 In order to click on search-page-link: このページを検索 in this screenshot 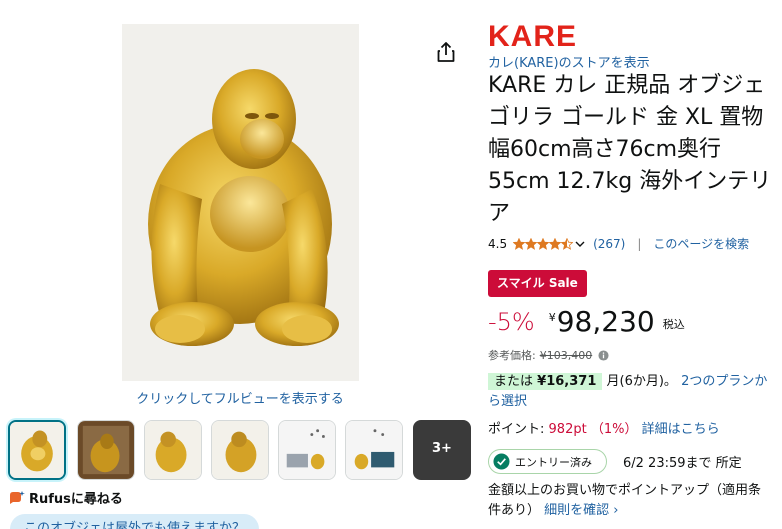, I will do `click(701, 243)`.